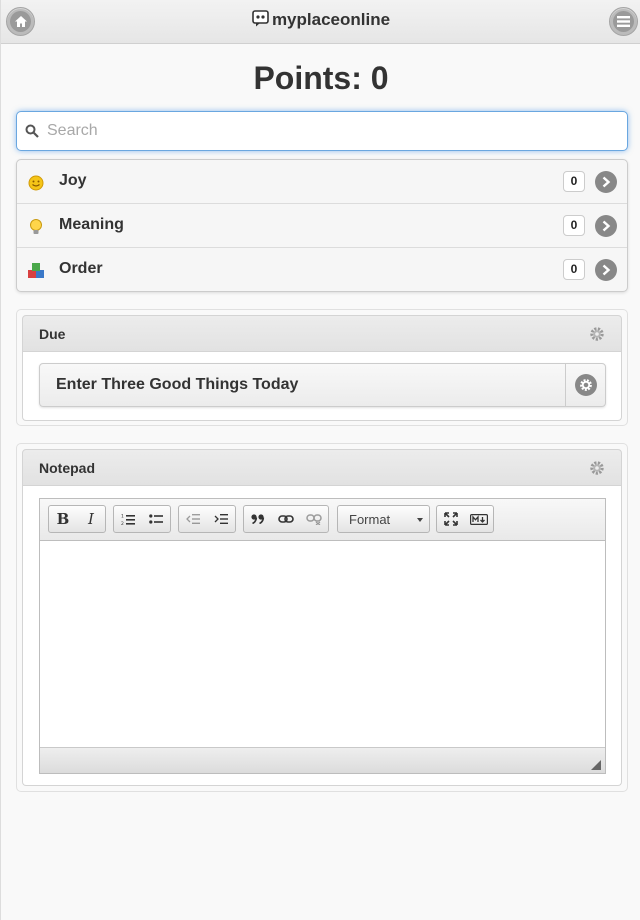  I want to click on markdown-button, so click(479, 519).